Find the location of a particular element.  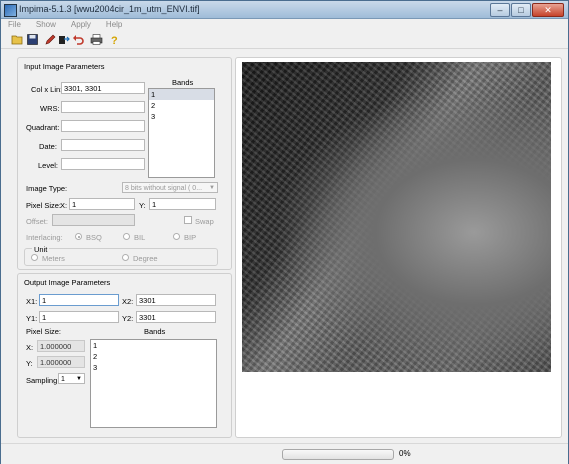

pixel-x-field: 1 is located at coordinates (102, 204).